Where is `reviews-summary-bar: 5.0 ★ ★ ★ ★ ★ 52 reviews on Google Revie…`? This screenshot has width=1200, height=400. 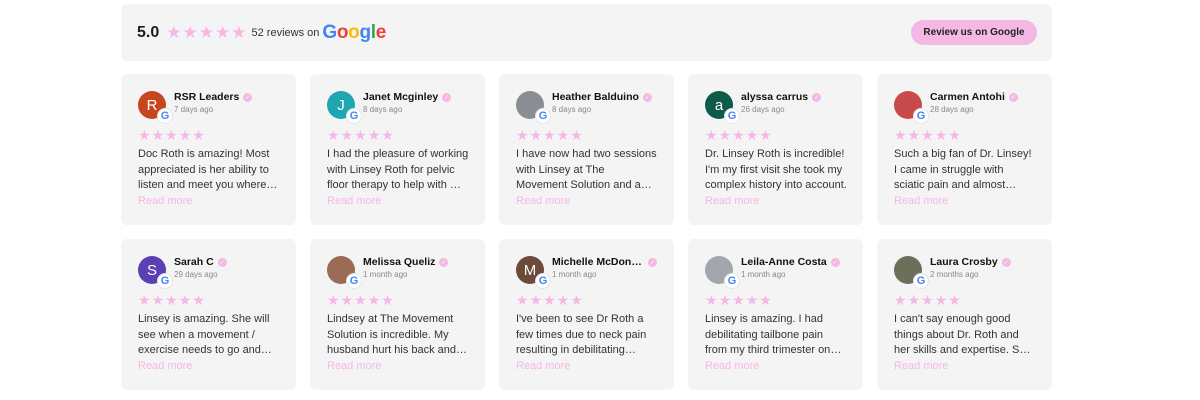 reviews-summary-bar: 5.0 ★ ★ ★ ★ ★ 52 reviews on Google Revie… is located at coordinates (586, 32).